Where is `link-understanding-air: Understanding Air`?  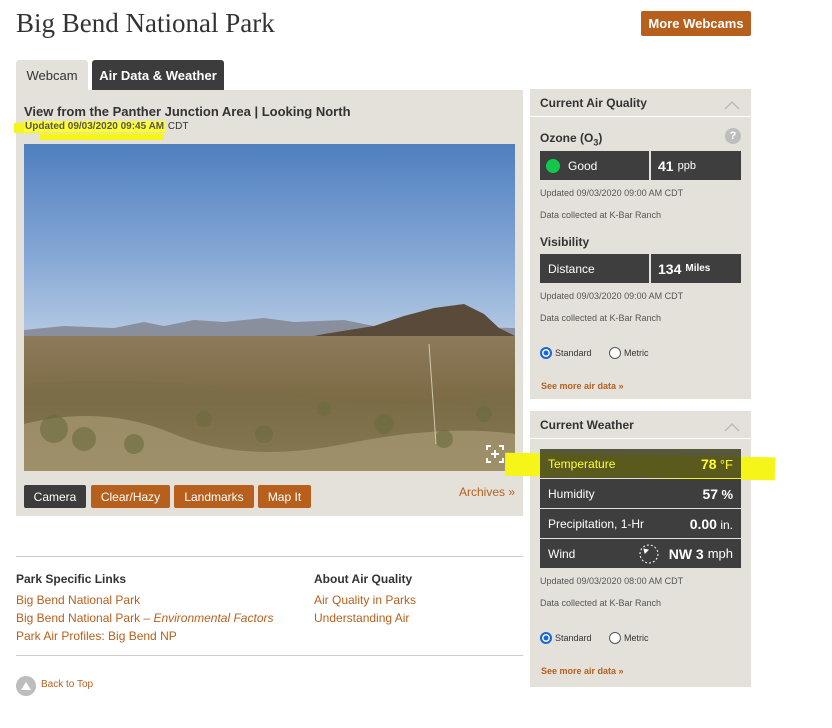
link-understanding-air: Understanding Air is located at coordinates (361, 618).